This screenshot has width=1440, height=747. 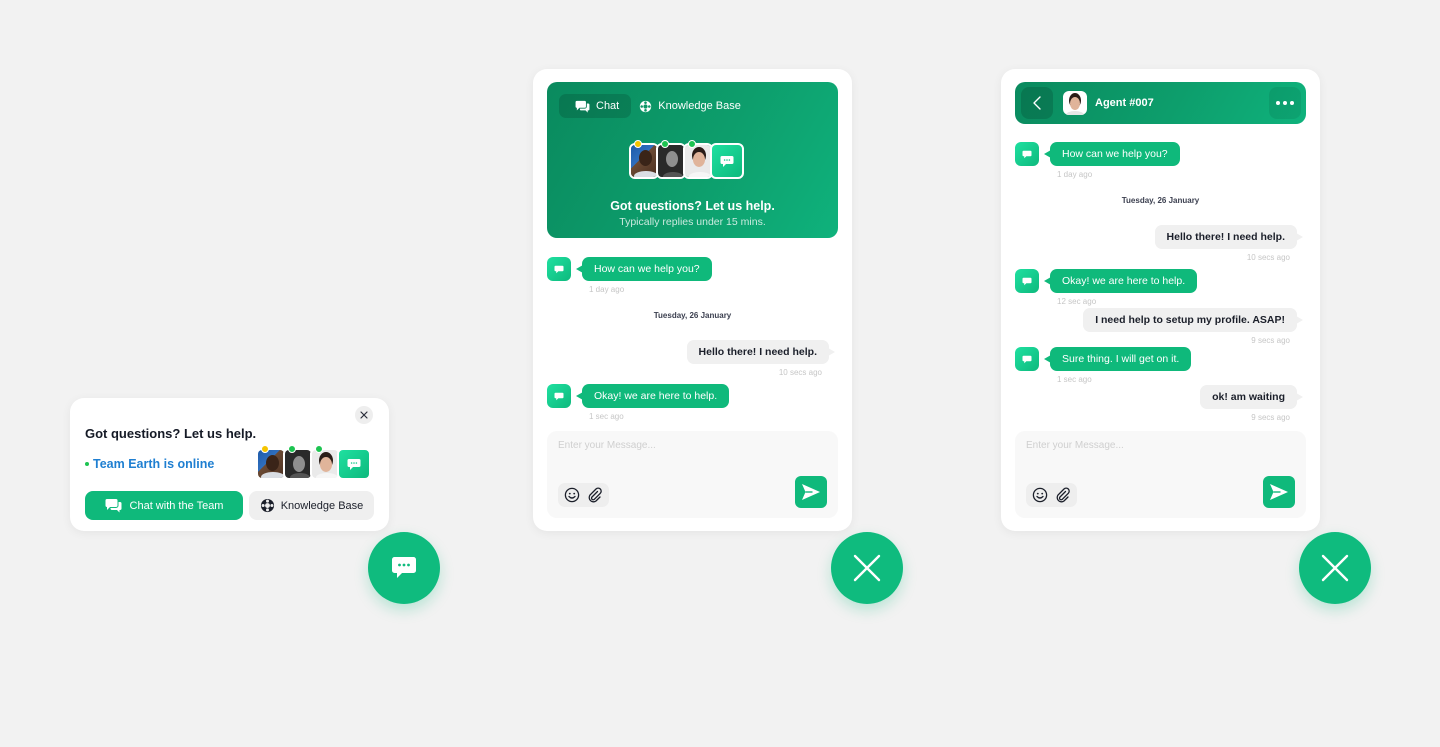 I want to click on chat-with-team-button: Chat with the Team, so click(x=164, y=505).